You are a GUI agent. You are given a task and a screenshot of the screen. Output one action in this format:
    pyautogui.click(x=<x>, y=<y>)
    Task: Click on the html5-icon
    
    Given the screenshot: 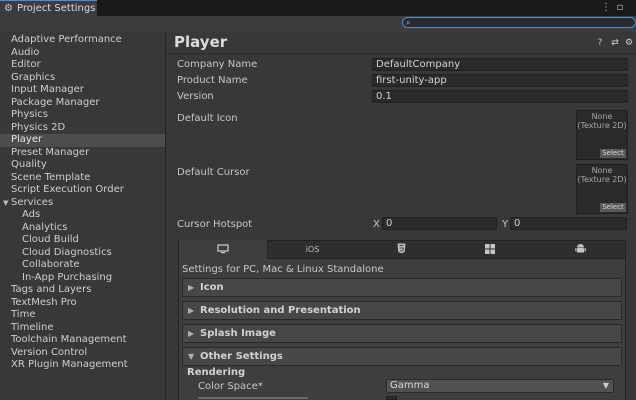 What is the action you would take?
    pyautogui.click(x=401, y=249)
    